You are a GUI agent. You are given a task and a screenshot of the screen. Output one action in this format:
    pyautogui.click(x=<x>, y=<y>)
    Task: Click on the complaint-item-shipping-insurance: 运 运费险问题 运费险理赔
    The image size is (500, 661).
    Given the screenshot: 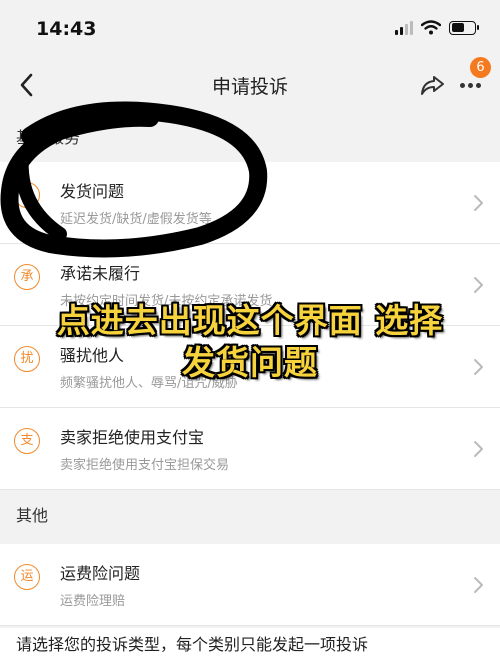 What is the action you would take?
    pyautogui.click(x=250, y=585)
    